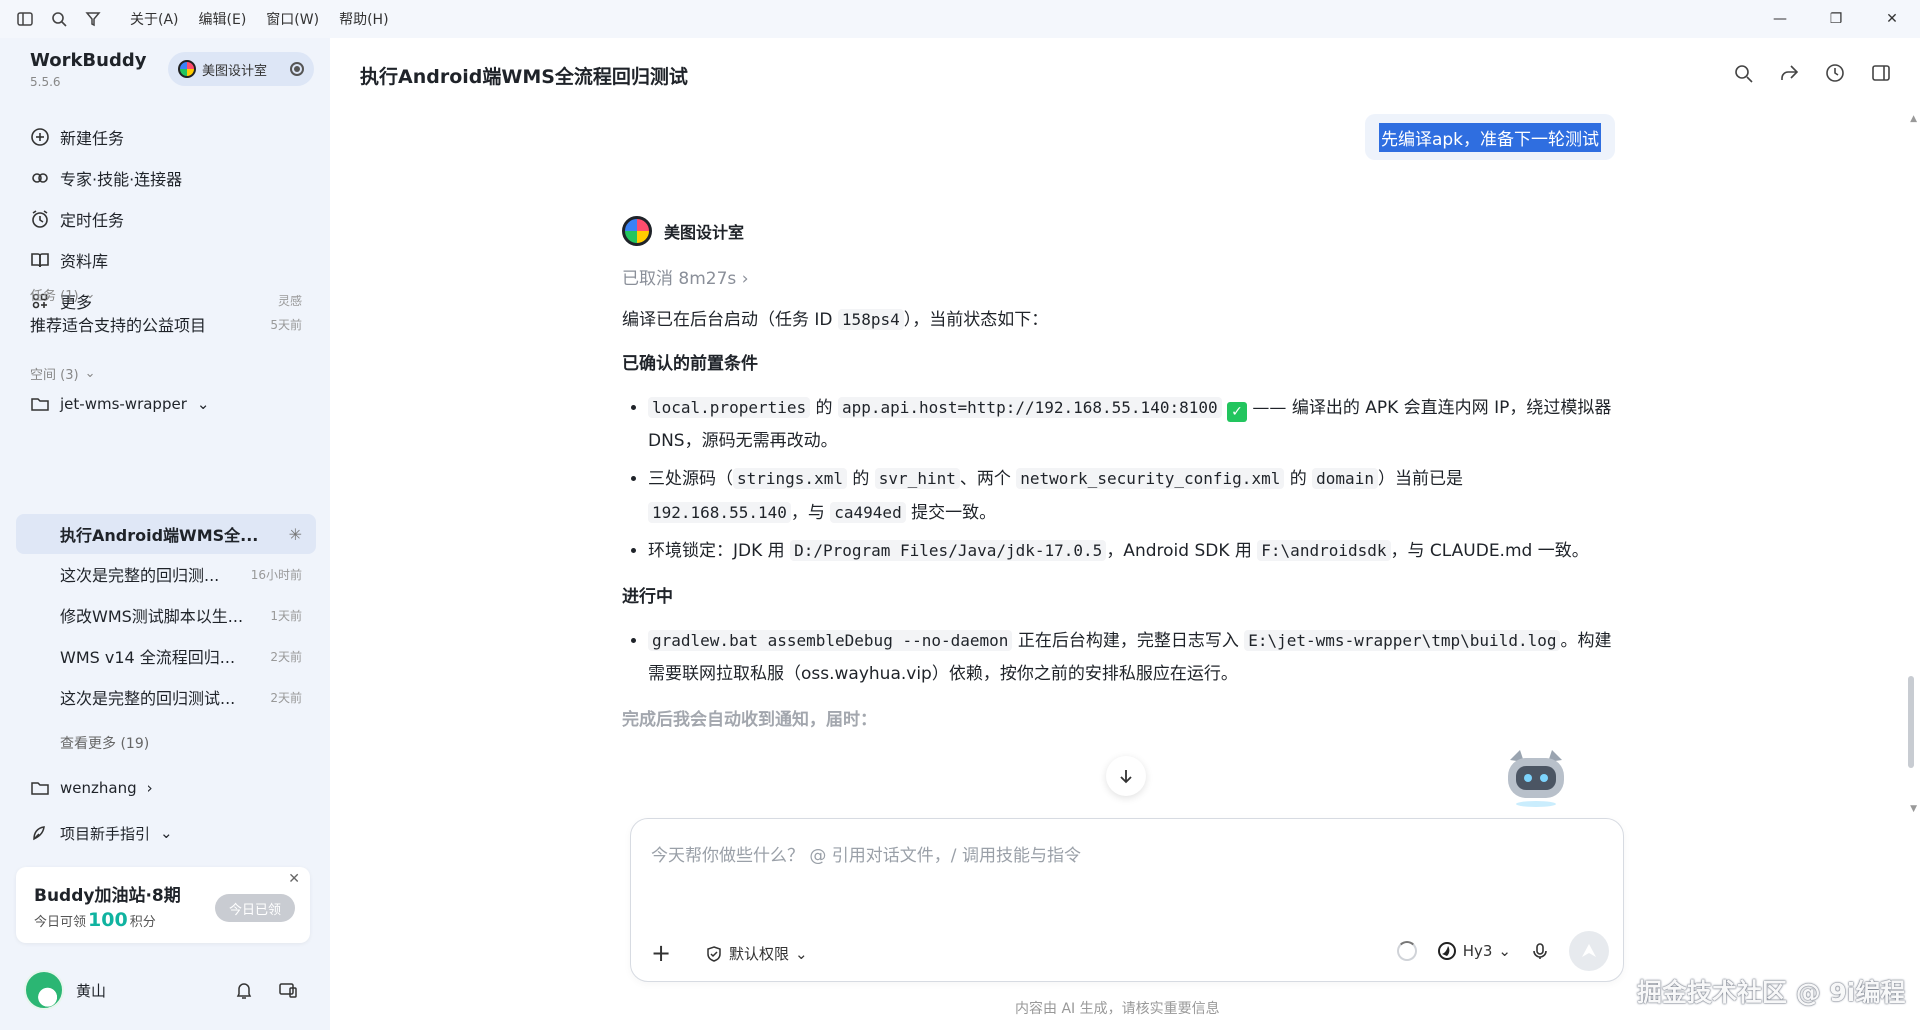 This screenshot has width=1920, height=1030. What do you see at coordinates (286, 615) in the screenshot?
I see `task-time: 1天前` at bounding box center [286, 615].